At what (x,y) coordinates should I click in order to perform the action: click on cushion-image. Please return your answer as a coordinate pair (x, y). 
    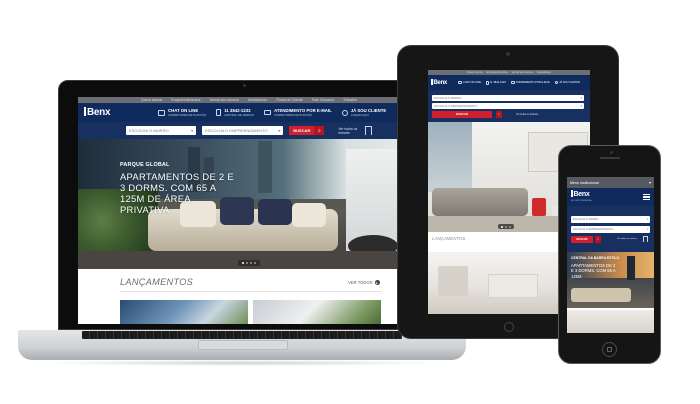
    Looking at the image, I should click on (309, 215).